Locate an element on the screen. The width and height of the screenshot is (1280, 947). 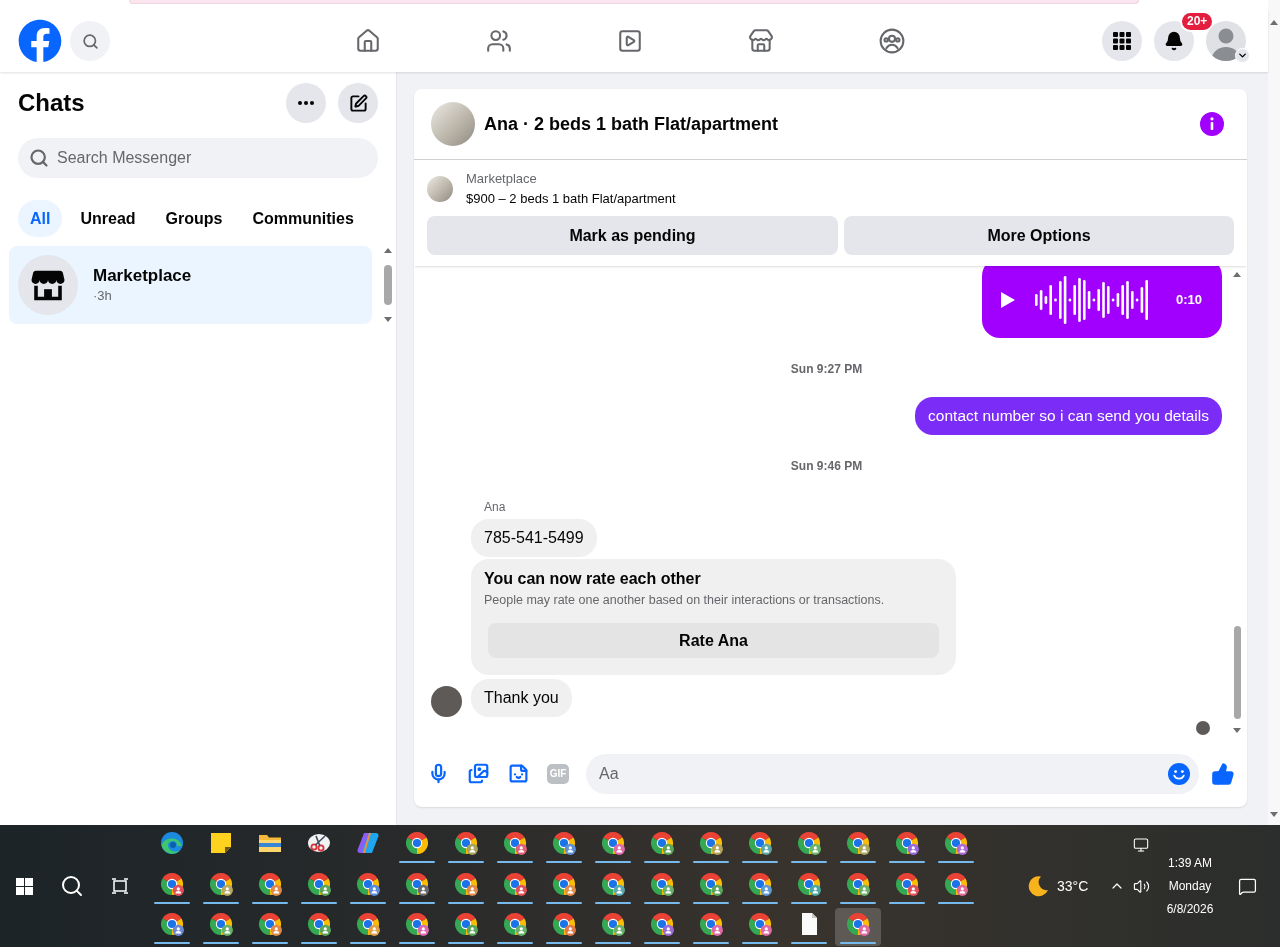
emoji-icon is located at coordinates (1179, 773).